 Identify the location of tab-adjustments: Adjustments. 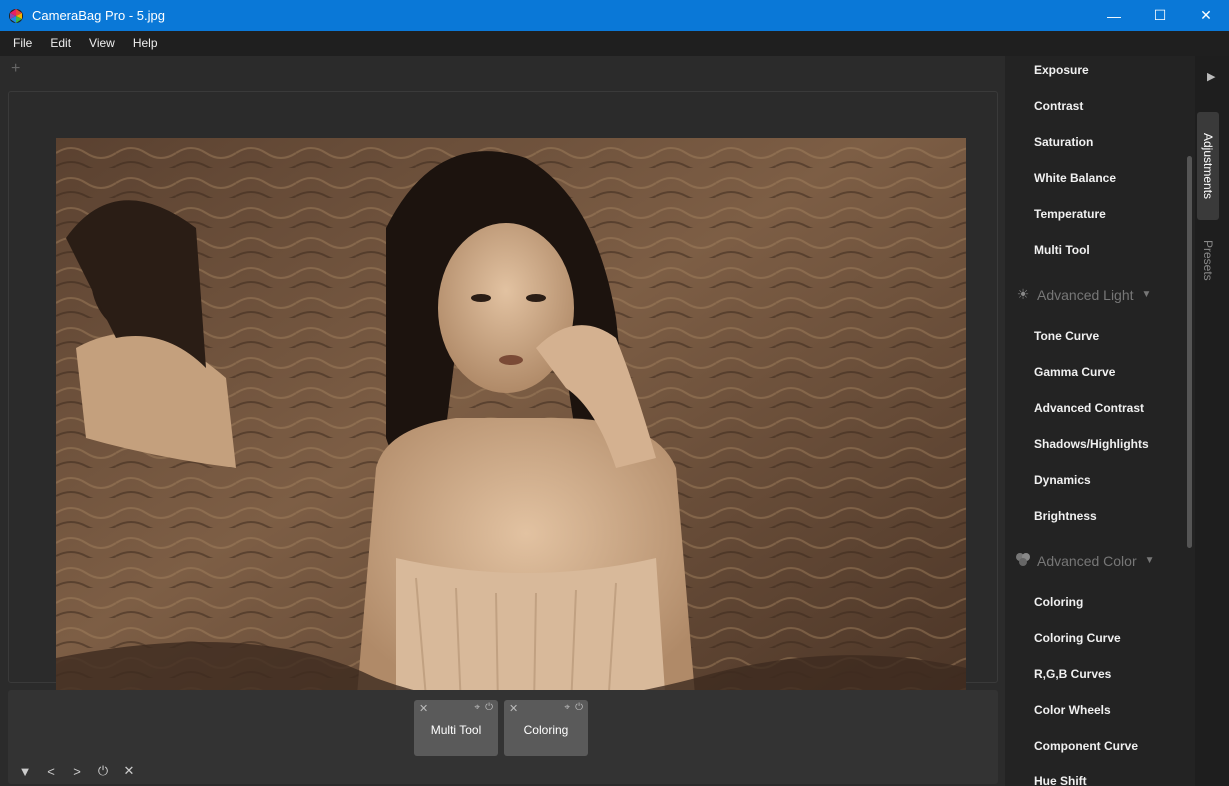
(1208, 166).